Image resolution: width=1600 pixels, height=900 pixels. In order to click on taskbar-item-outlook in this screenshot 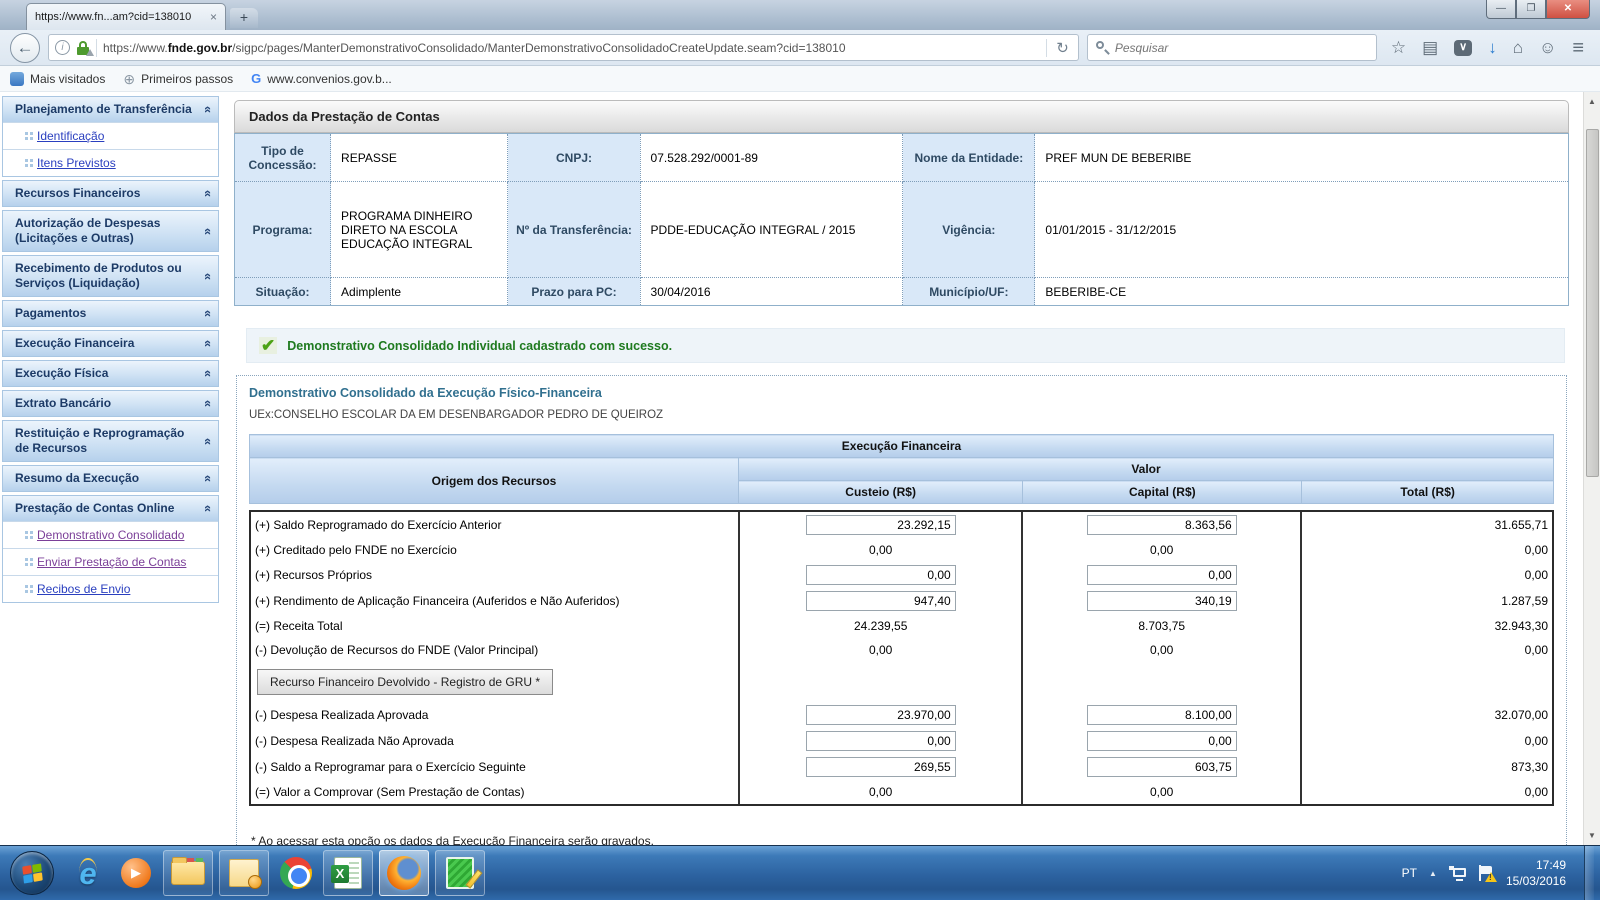, I will do `click(244, 873)`.